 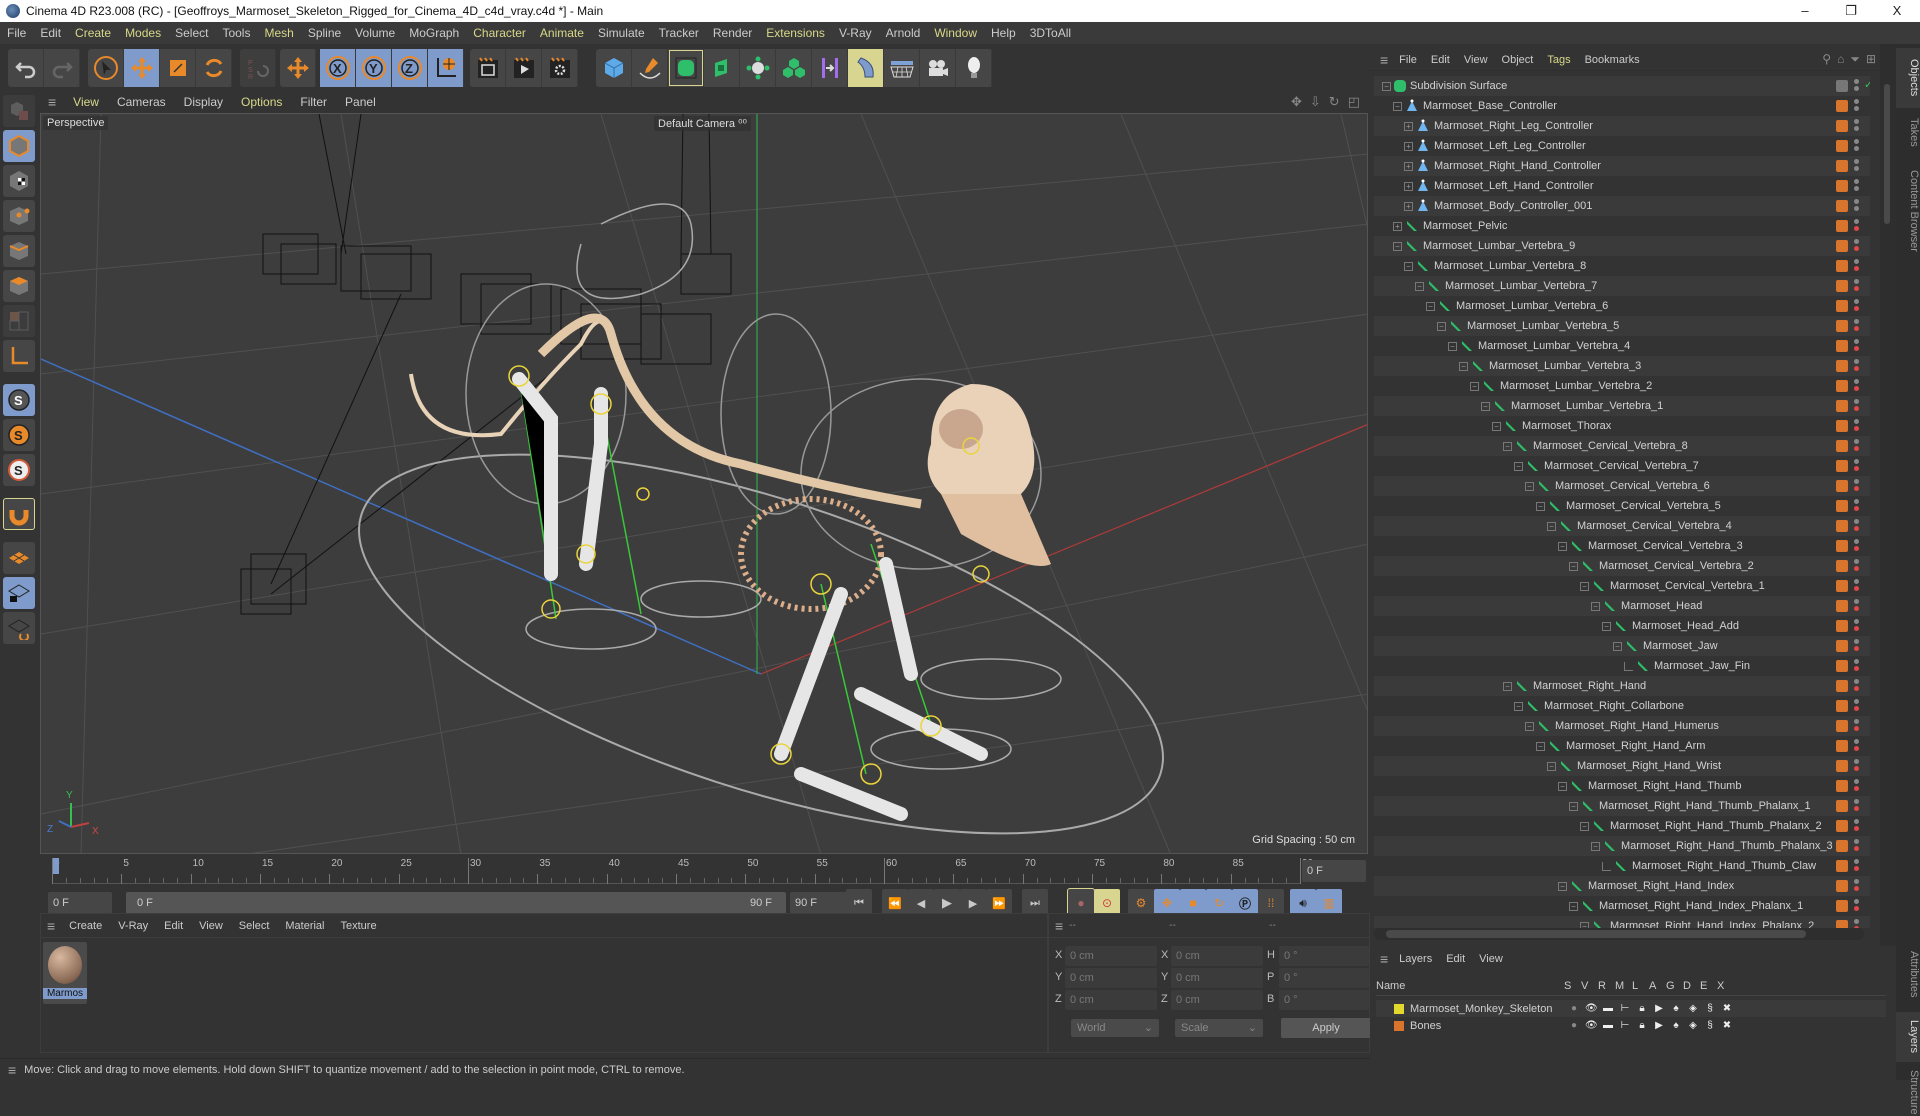 I want to click on viewport-menu-view: View, so click(x=86, y=102).